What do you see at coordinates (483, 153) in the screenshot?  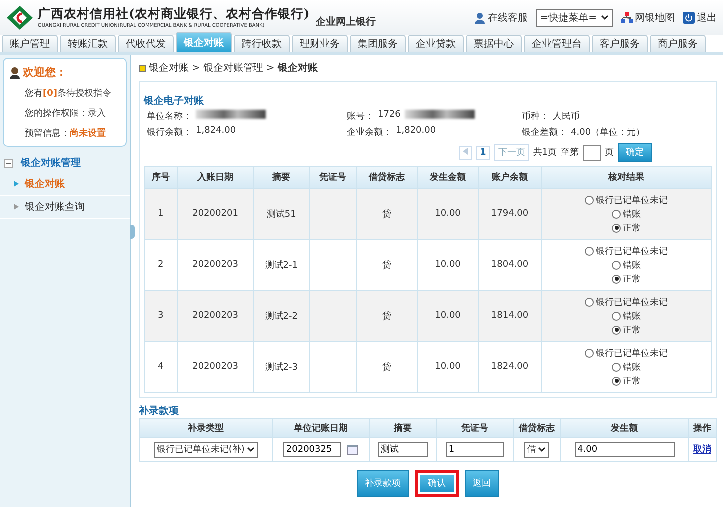 I see `page-number: 1` at bounding box center [483, 153].